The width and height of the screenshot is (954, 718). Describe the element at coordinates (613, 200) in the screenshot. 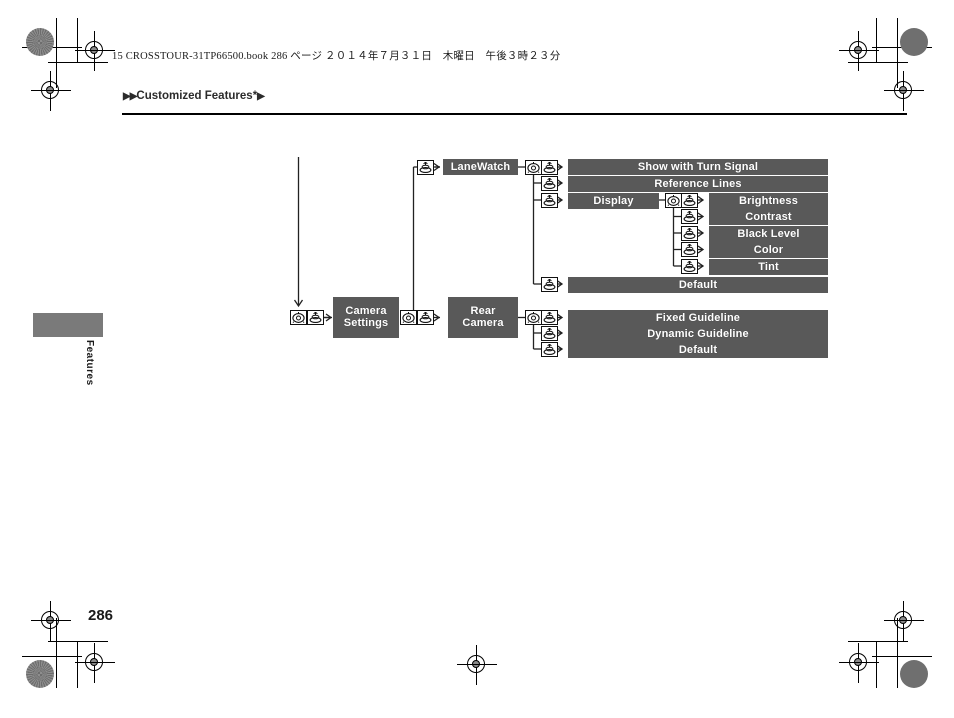

I see `node-display: Display` at that location.